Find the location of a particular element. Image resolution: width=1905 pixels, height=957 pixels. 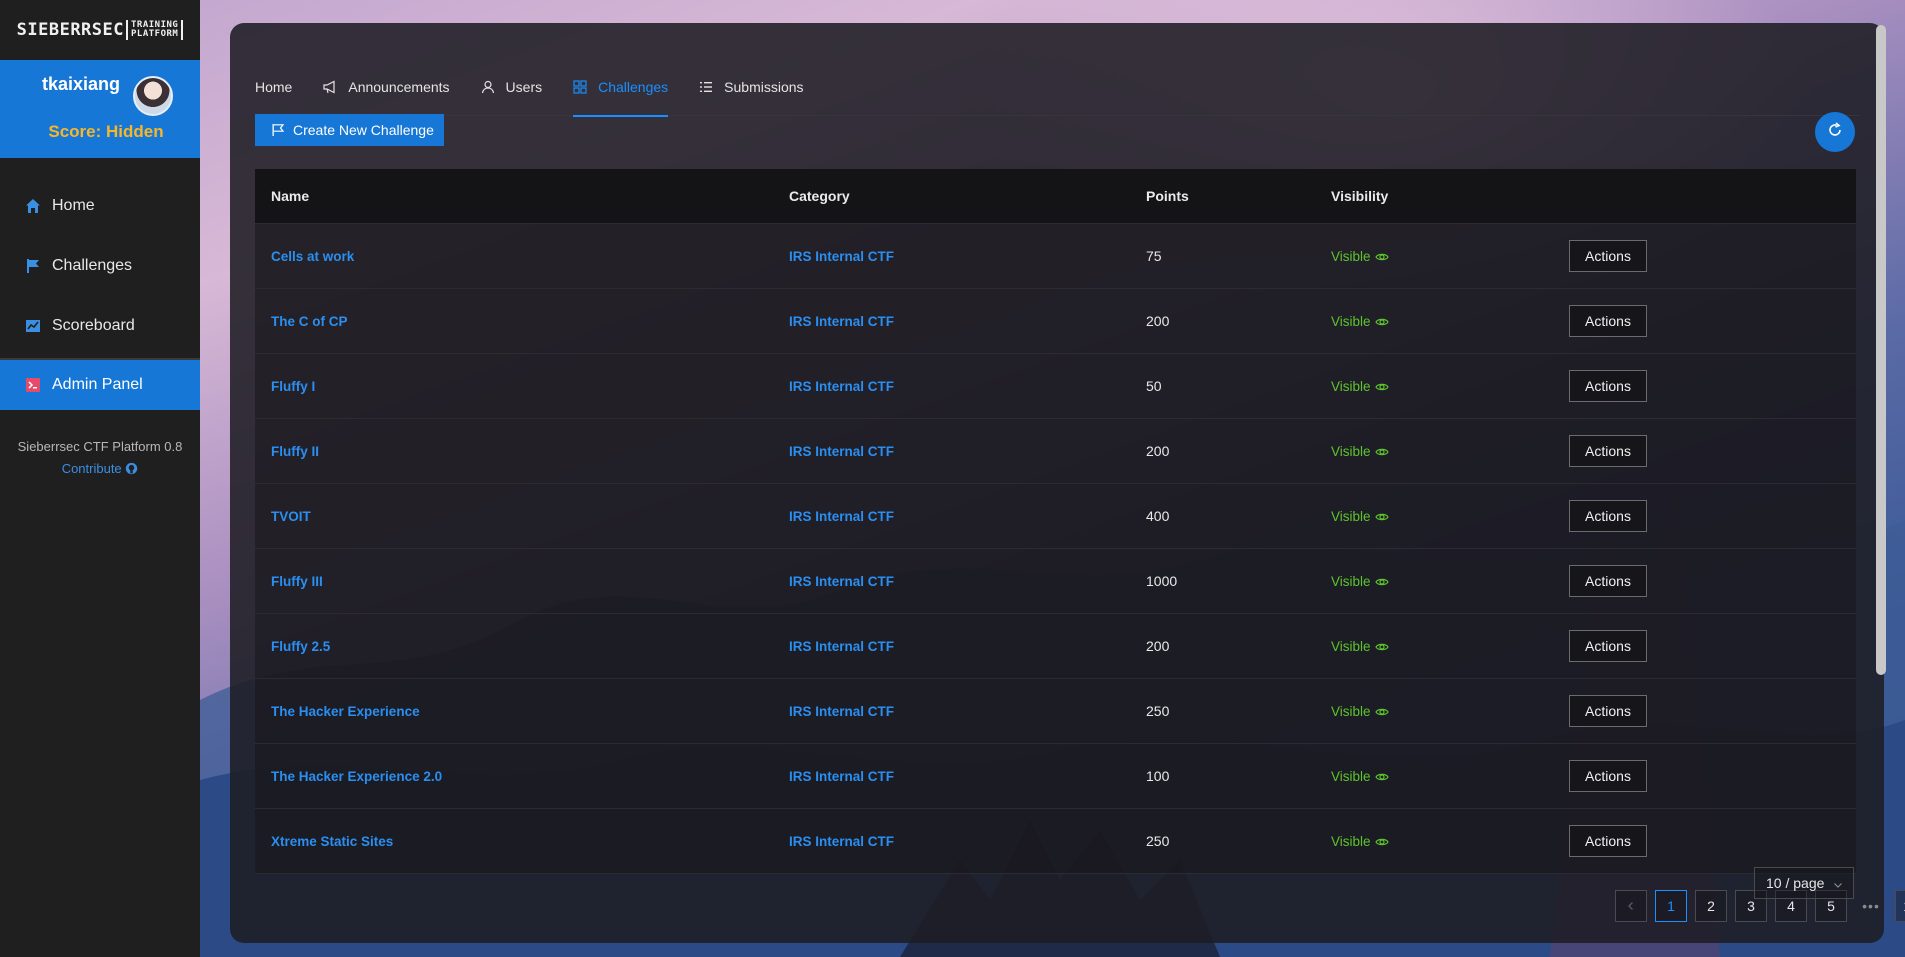

challenge-name-link: Fluffy III is located at coordinates (297, 581).